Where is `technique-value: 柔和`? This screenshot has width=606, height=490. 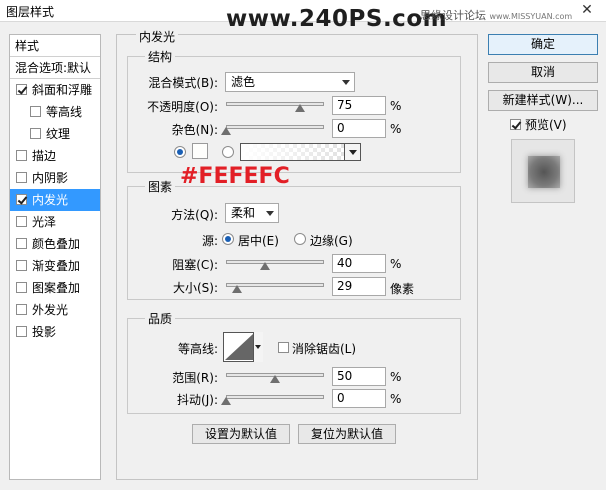 technique-value: 柔和 is located at coordinates (243, 213).